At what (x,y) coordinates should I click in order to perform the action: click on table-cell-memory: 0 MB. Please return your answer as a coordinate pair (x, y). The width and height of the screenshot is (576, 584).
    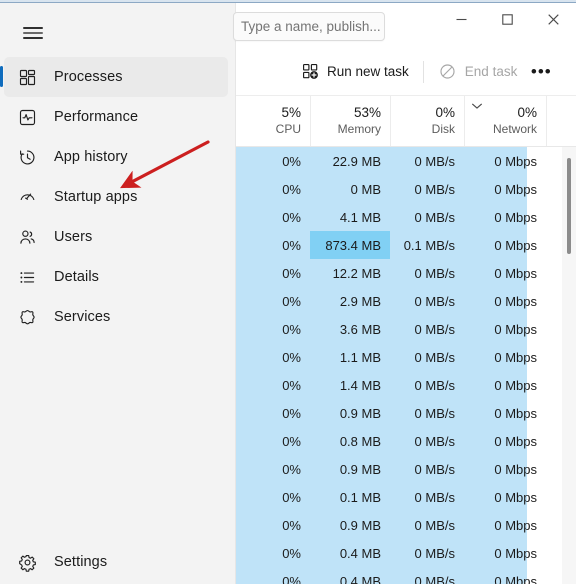
    Looking at the image, I should click on (365, 189).